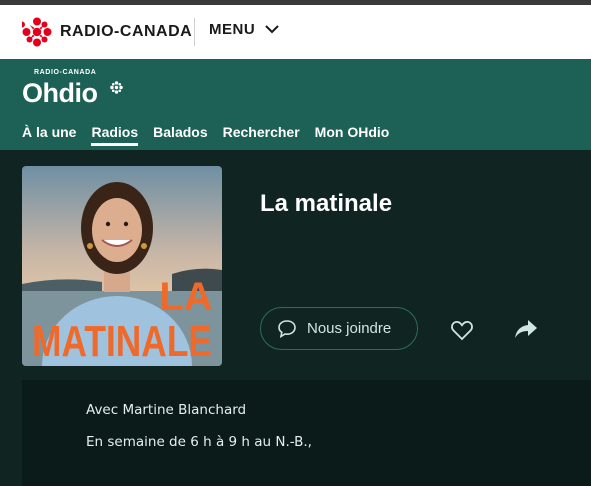  I want to click on ohdio-wordmark: Ohdio, so click(60, 93).